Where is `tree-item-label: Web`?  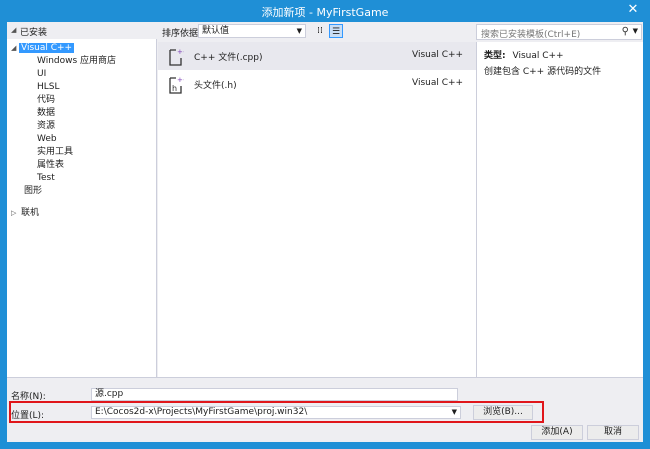 tree-item-label: Web is located at coordinates (47, 139).